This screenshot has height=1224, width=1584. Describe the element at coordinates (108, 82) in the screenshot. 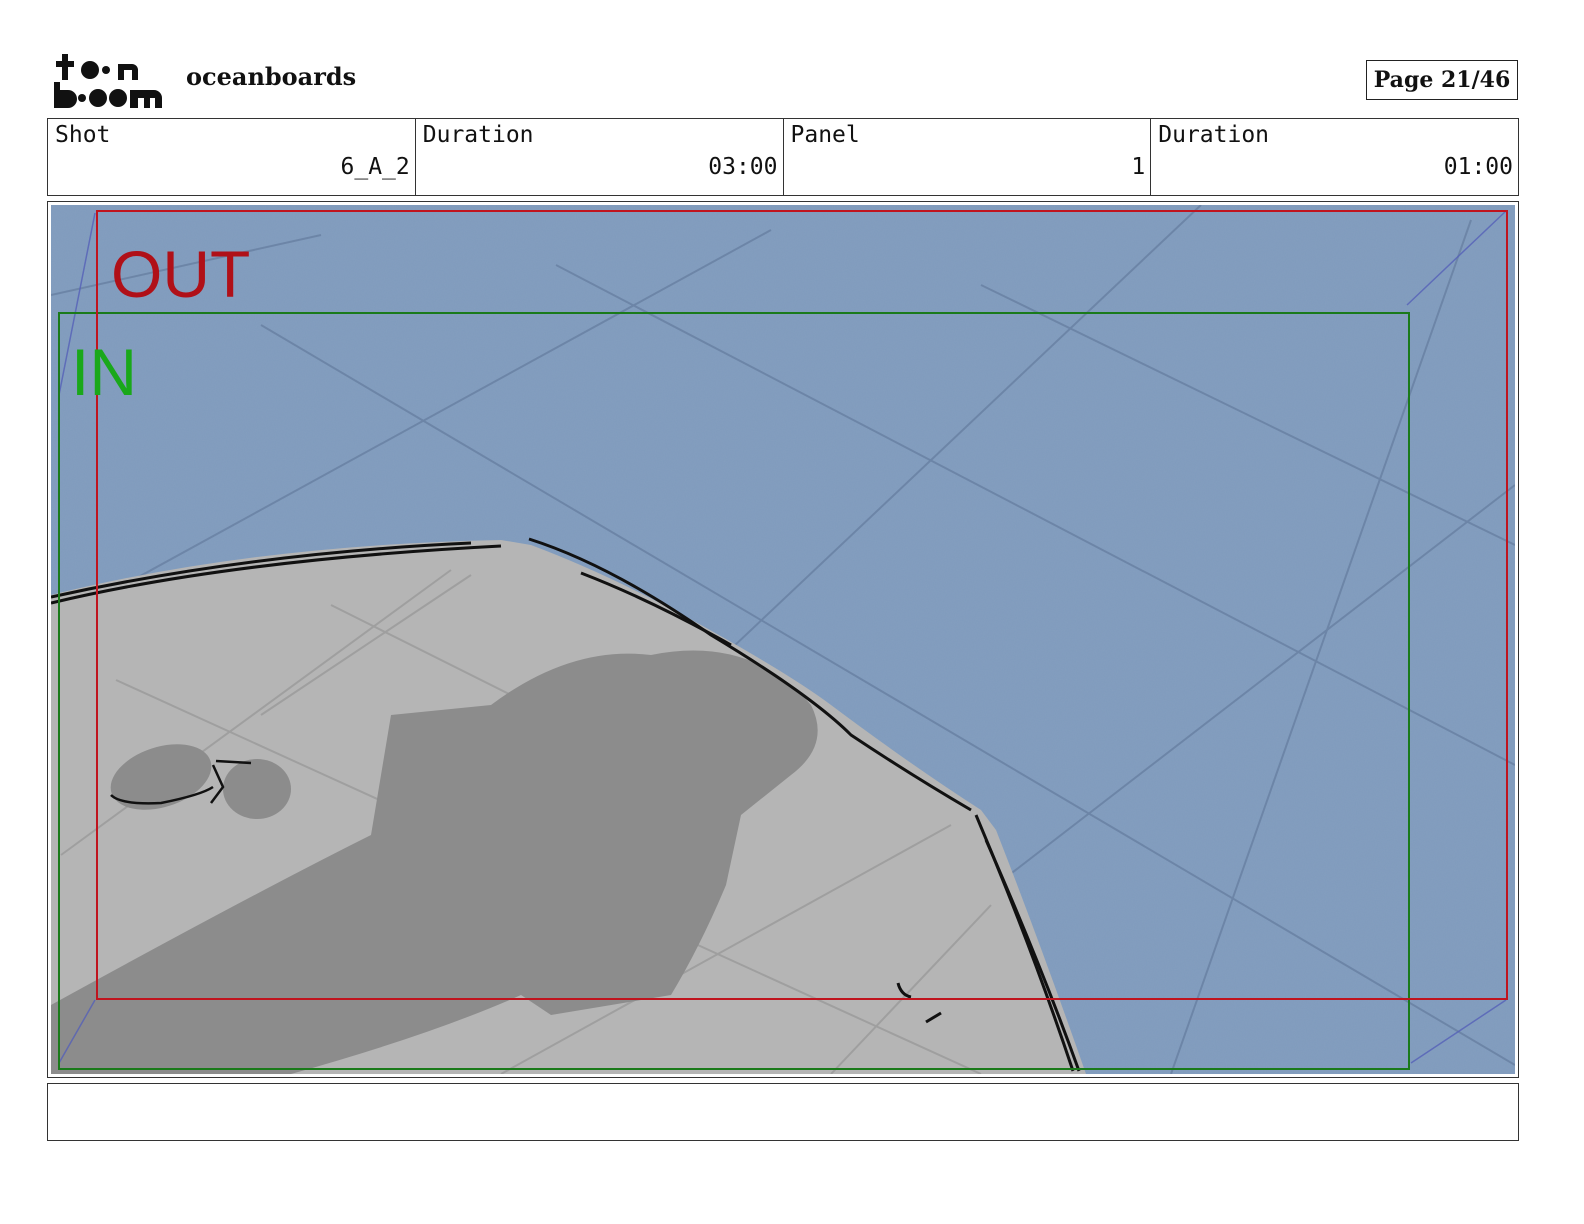

I see `toon-boom-logo` at that location.